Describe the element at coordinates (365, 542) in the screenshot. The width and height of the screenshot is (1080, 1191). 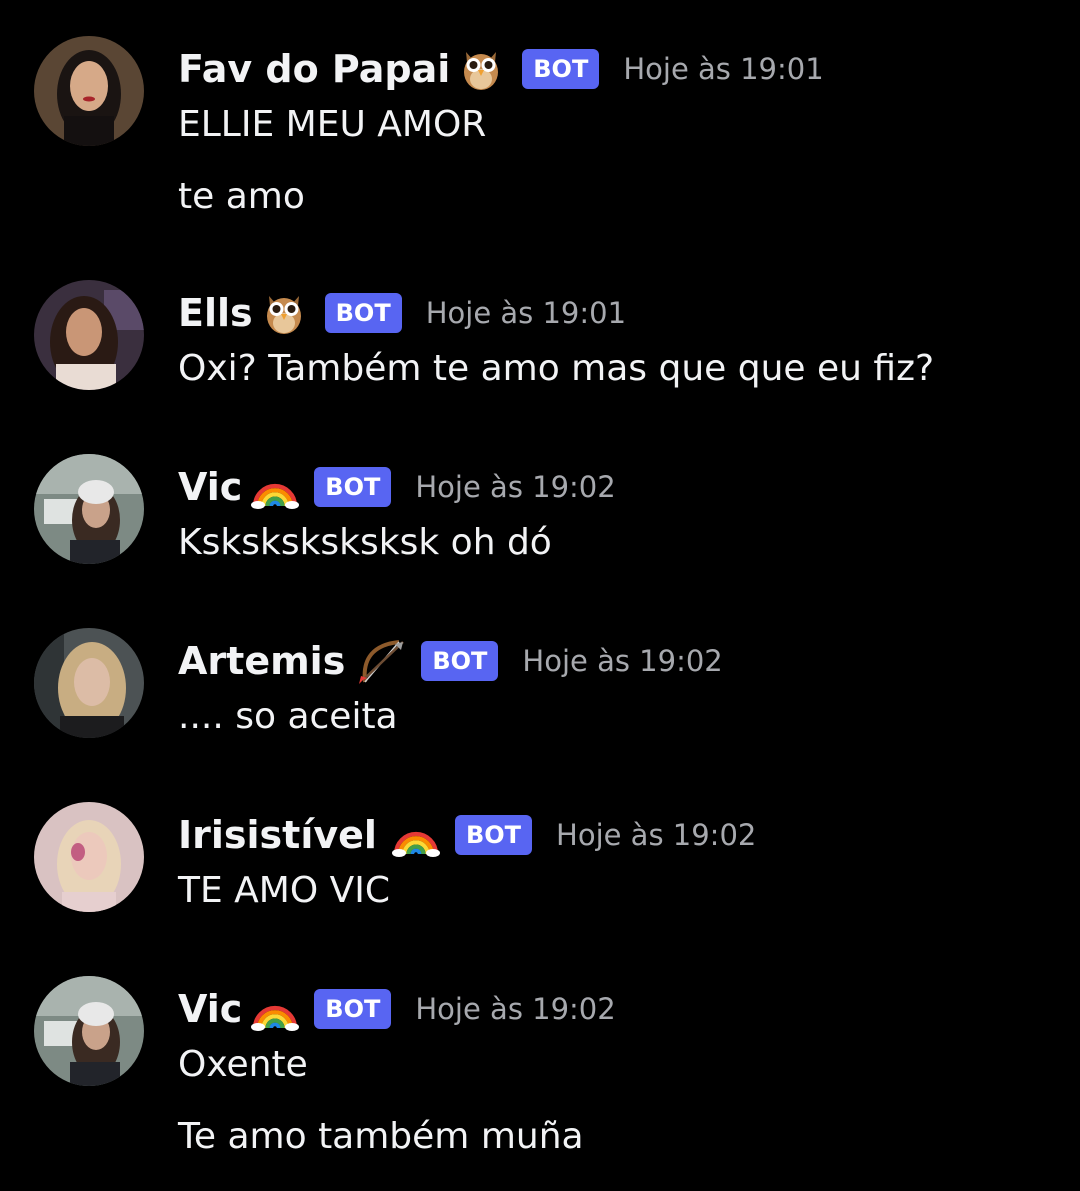
I see `message-text: Ksksksksksksk oh dó` at that location.